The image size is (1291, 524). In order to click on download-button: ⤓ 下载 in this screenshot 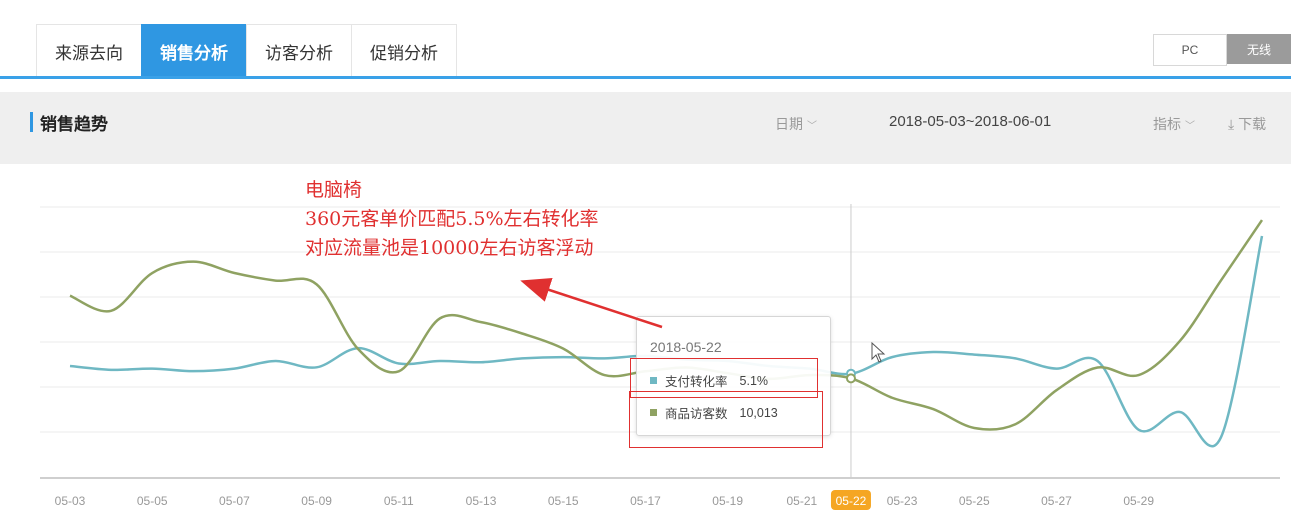, I will do `click(1247, 124)`.